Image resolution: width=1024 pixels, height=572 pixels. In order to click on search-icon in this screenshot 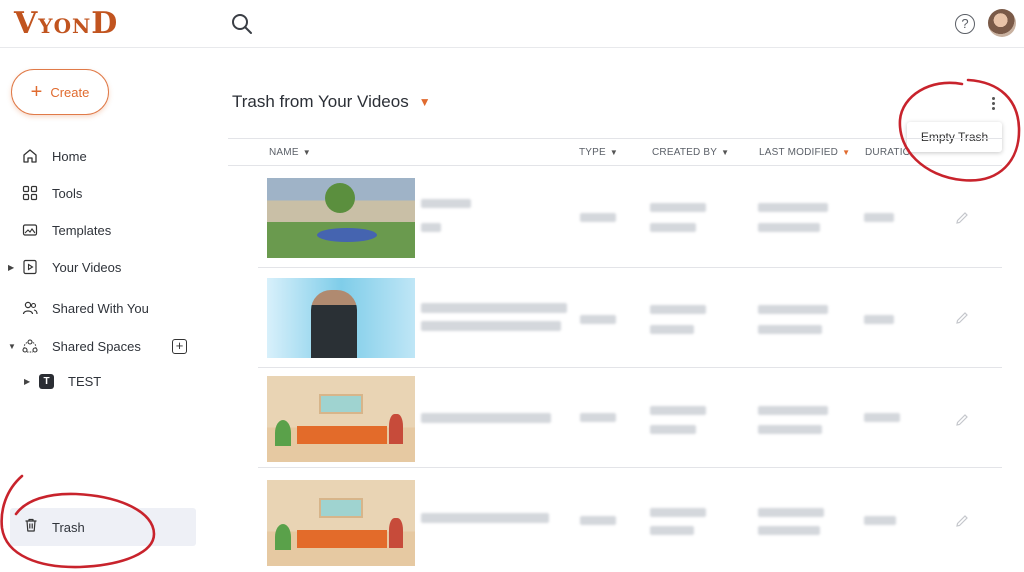, I will do `click(242, 24)`.